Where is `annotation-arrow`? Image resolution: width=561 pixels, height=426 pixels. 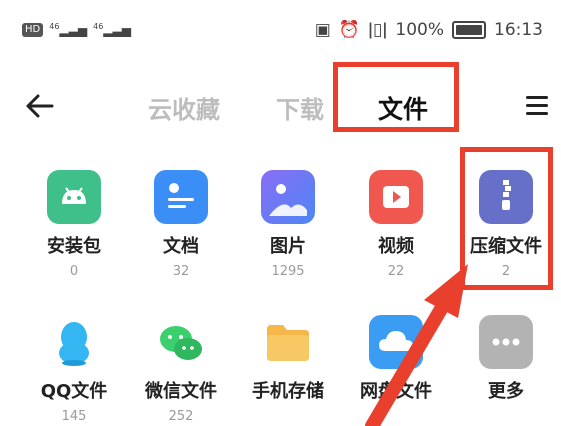
annotation-arrow is located at coordinates (416, 345).